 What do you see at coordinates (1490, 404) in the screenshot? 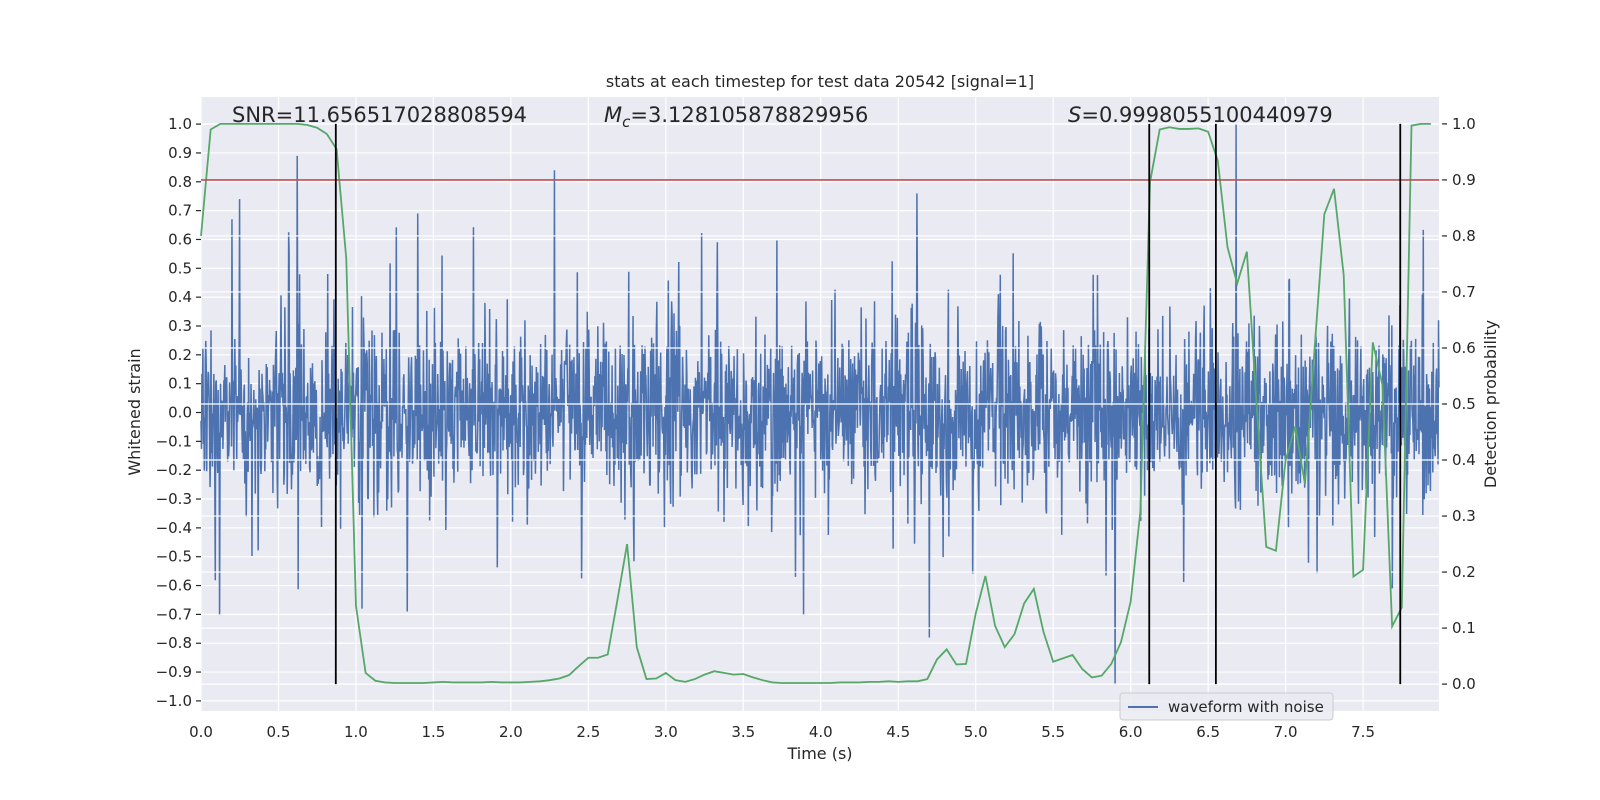
I see `y-axis-right-label: Detection probability` at bounding box center [1490, 404].